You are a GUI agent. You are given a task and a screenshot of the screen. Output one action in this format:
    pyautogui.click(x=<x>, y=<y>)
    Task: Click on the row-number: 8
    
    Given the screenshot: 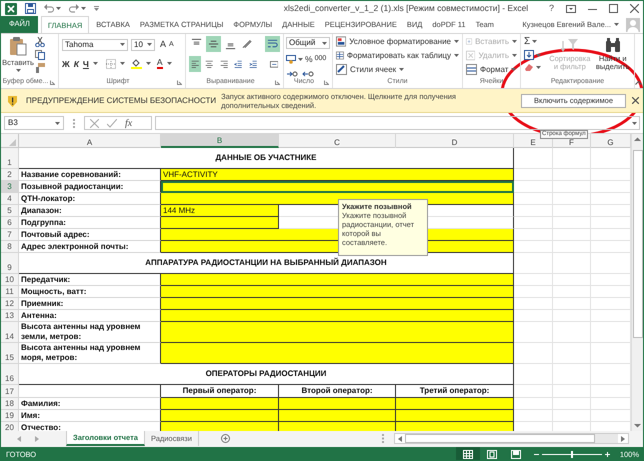 What is the action you would take?
    pyautogui.click(x=10, y=247)
    